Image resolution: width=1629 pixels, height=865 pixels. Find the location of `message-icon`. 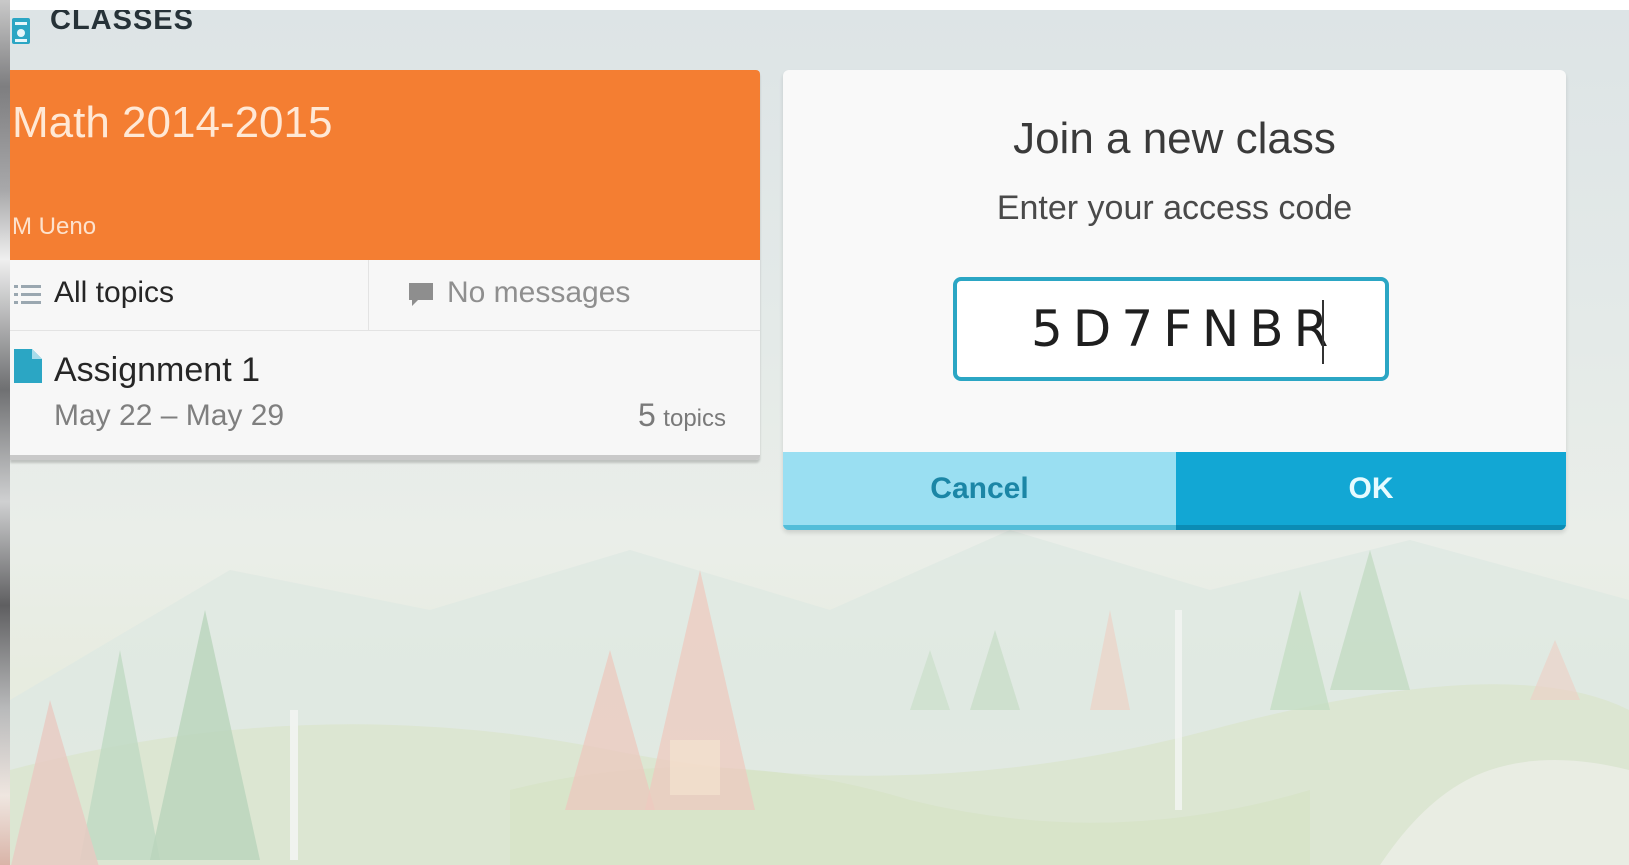

message-icon is located at coordinates (421, 294).